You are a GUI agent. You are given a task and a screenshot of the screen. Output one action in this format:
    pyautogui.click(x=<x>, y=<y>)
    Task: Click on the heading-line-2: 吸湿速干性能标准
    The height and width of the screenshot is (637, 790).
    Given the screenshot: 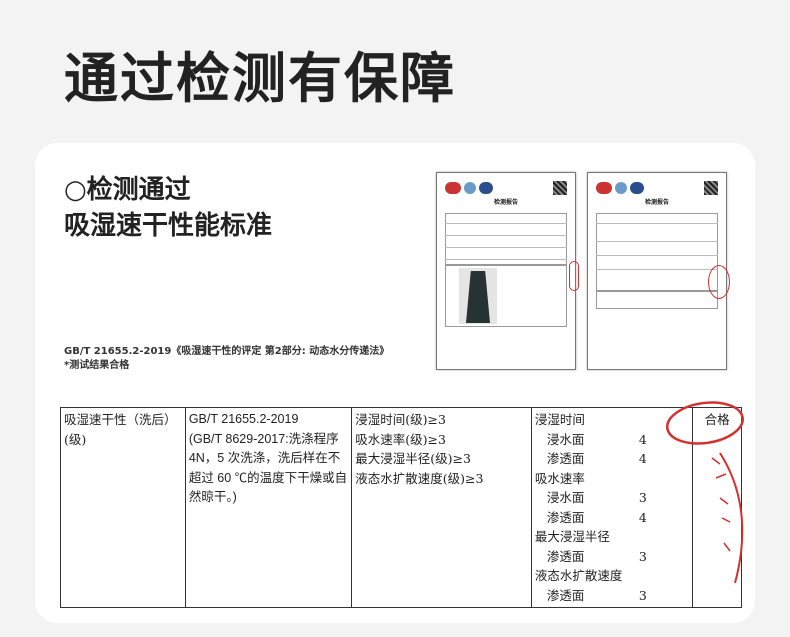 What is the action you would take?
    pyautogui.click(x=168, y=226)
    